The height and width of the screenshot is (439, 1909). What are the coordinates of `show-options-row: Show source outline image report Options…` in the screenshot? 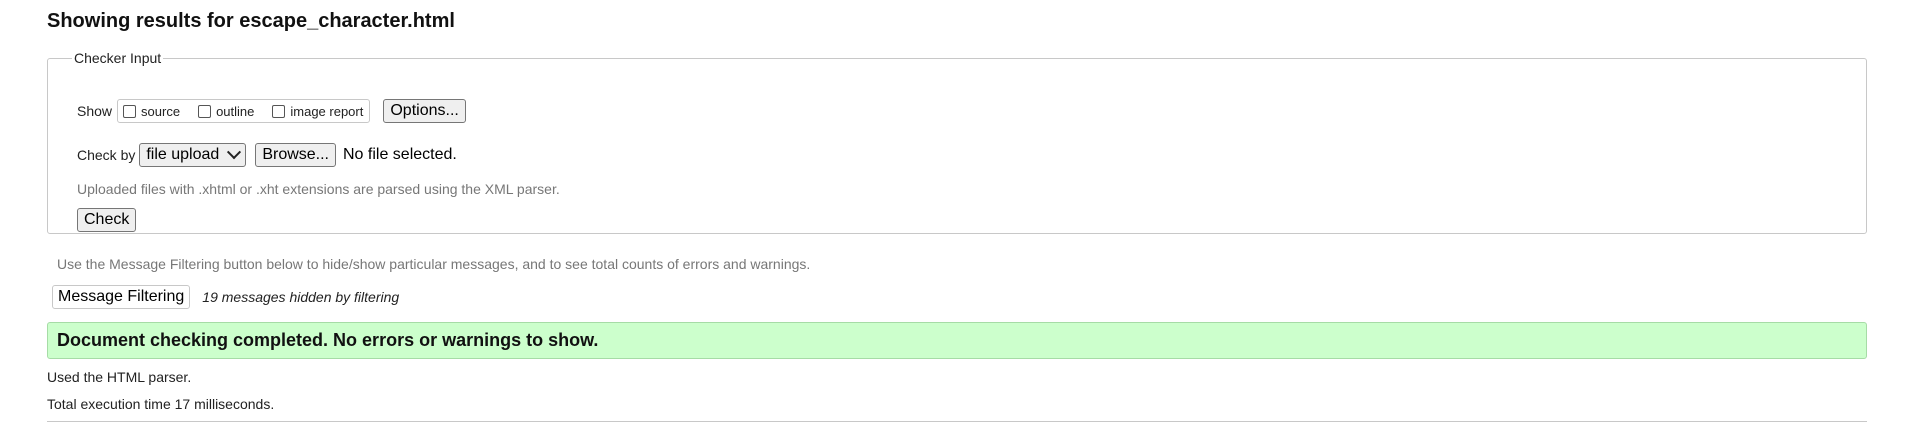 It's located at (271, 111).